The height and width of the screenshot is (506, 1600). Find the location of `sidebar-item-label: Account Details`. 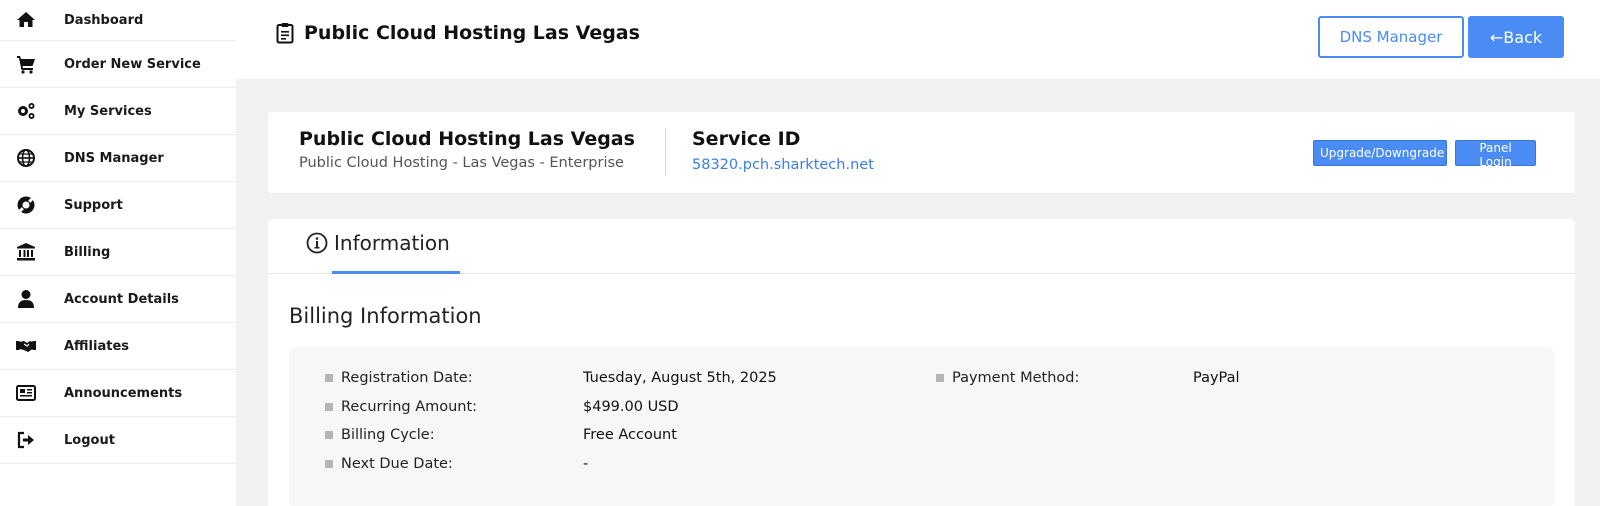

sidebar-item-label: Account Details is located at coordinates (121, 299).